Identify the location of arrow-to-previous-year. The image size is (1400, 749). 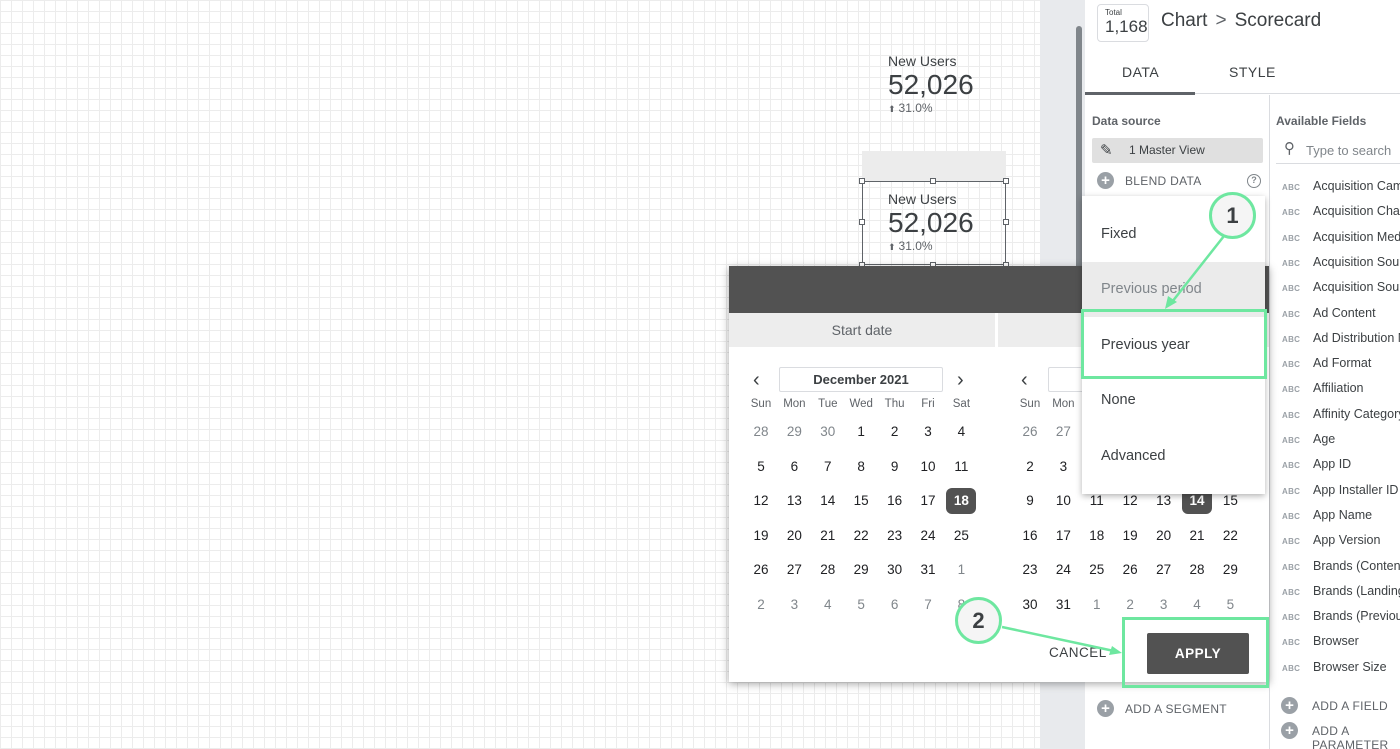
(1198, 269).